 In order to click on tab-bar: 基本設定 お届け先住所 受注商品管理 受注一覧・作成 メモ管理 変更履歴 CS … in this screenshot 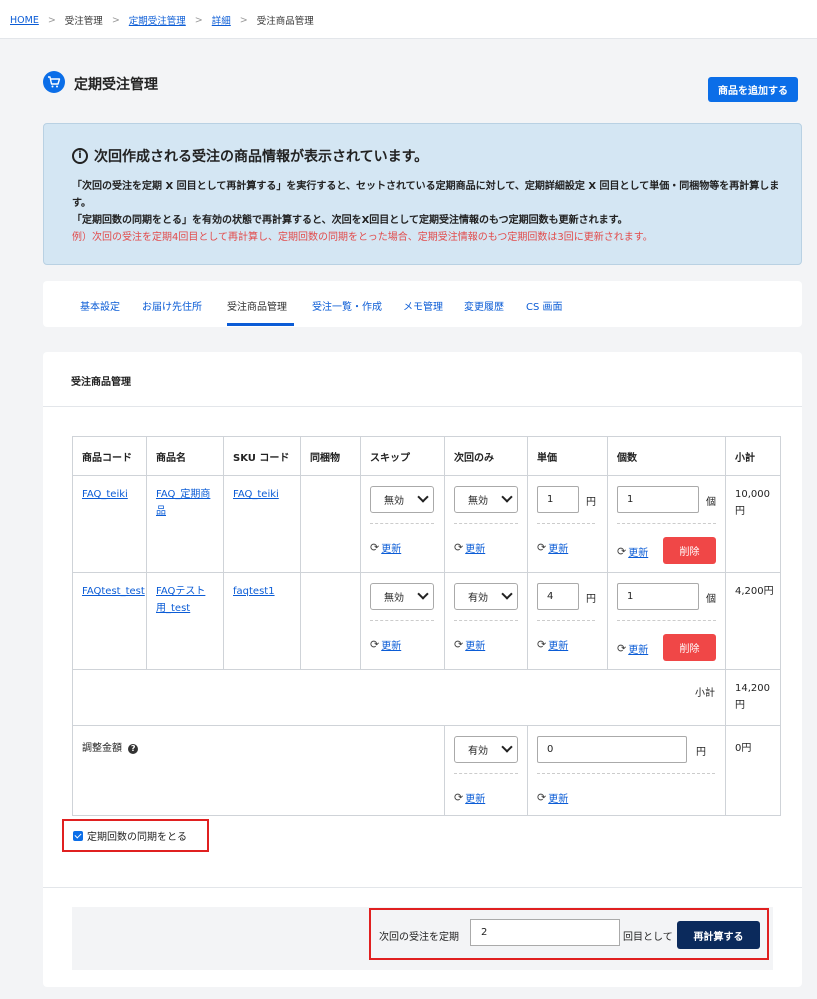, I will do `click(422, 304)`.